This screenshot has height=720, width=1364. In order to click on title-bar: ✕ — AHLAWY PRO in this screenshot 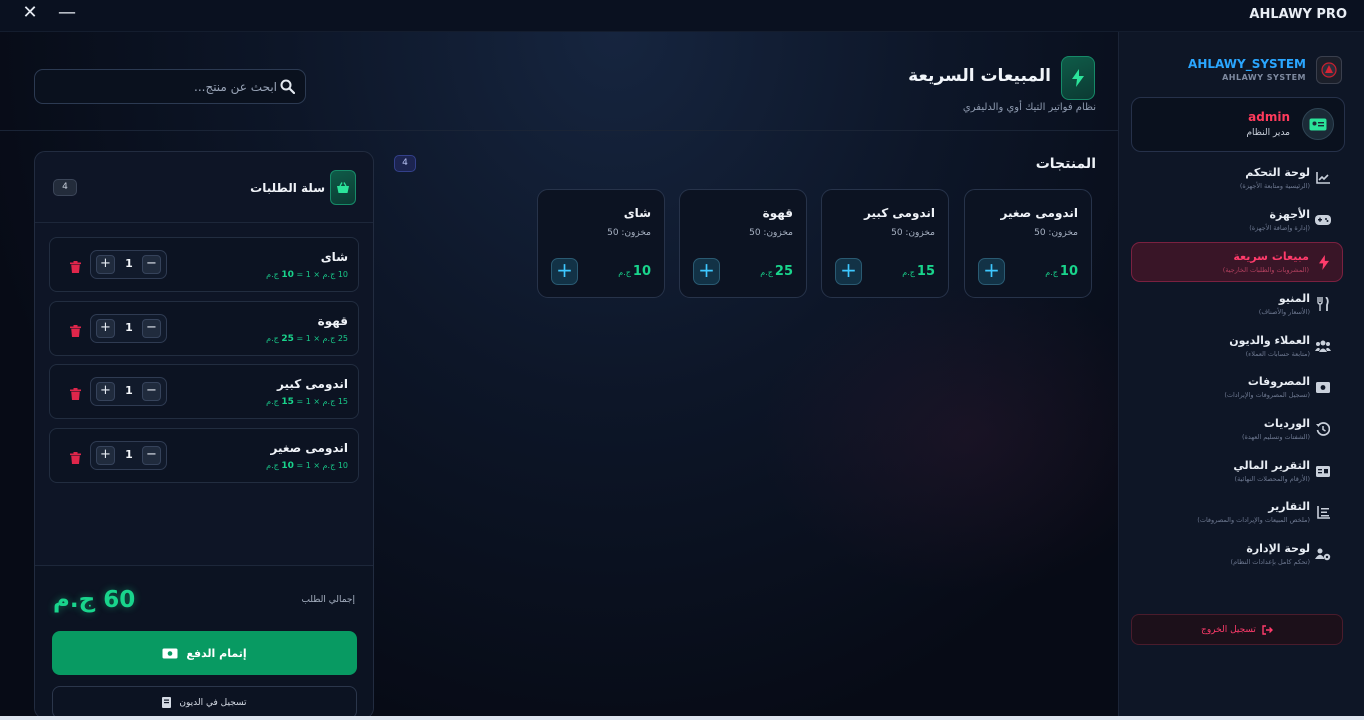, I will do `click(682, 16)`.